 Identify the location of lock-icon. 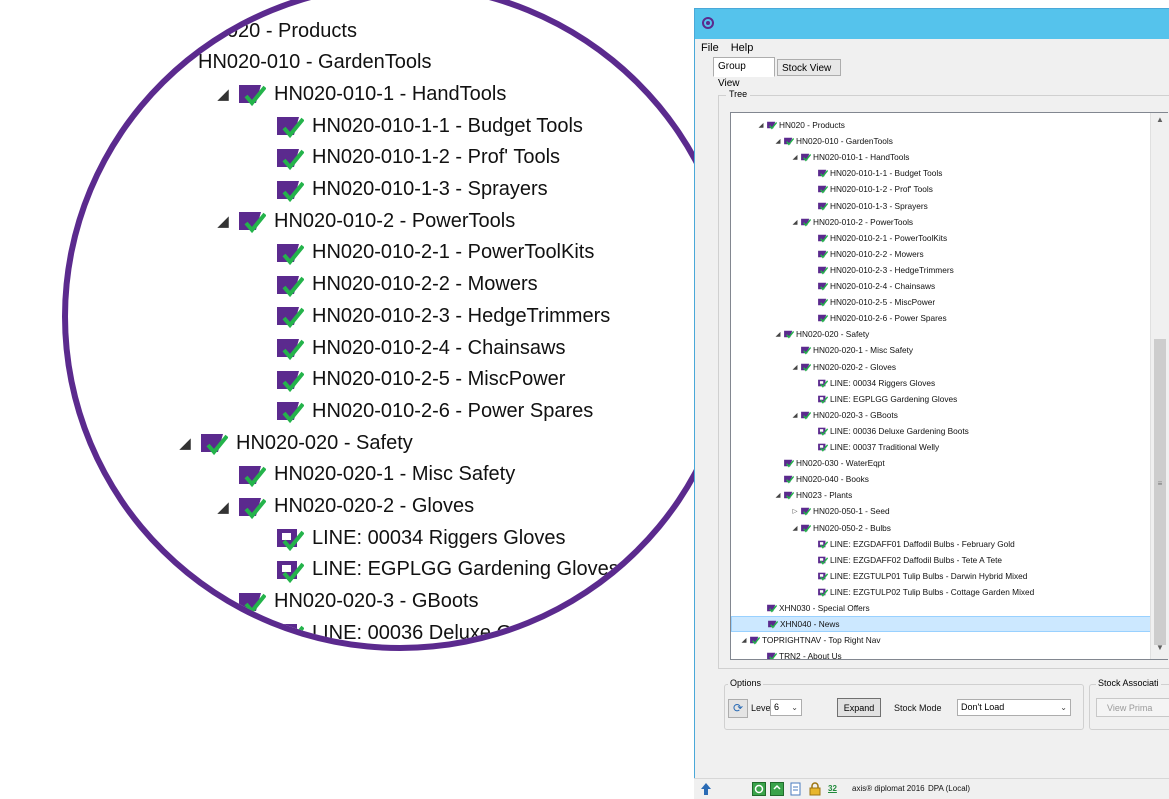
(815, 789).